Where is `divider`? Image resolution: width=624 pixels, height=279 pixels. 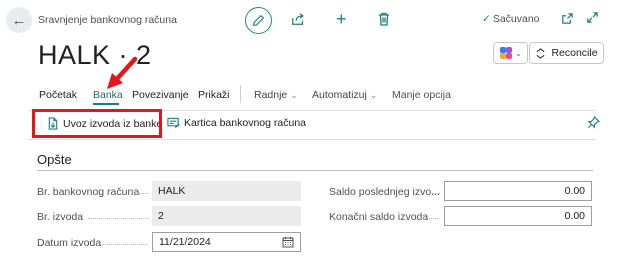
divider is located at coordinates (312, 139).